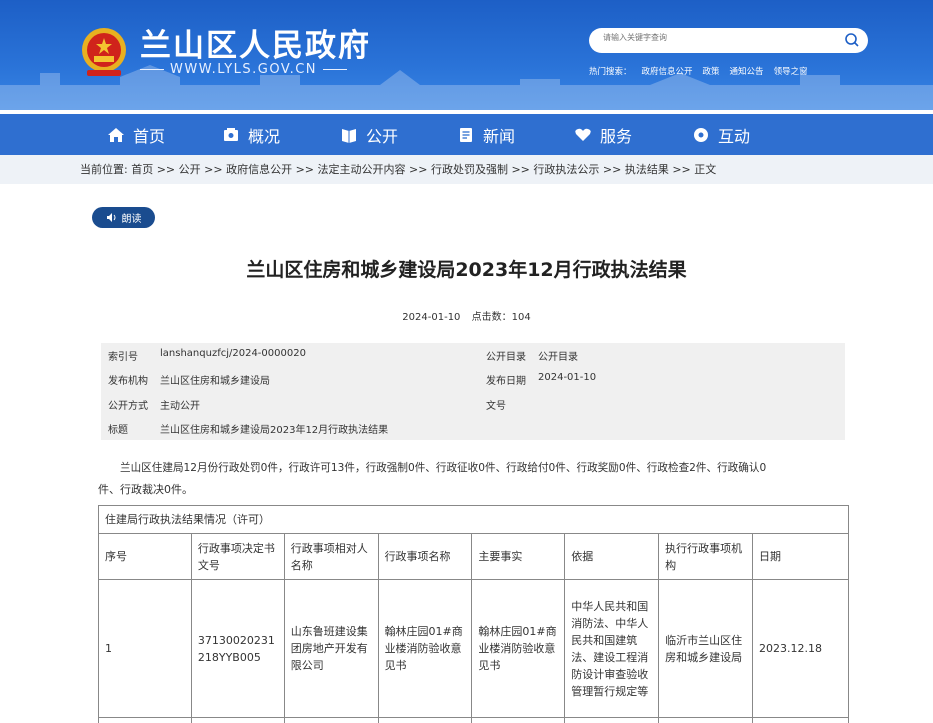  Describe the element at coordinates (583, 134) in the screenshot. I see `service-icon` at that location.